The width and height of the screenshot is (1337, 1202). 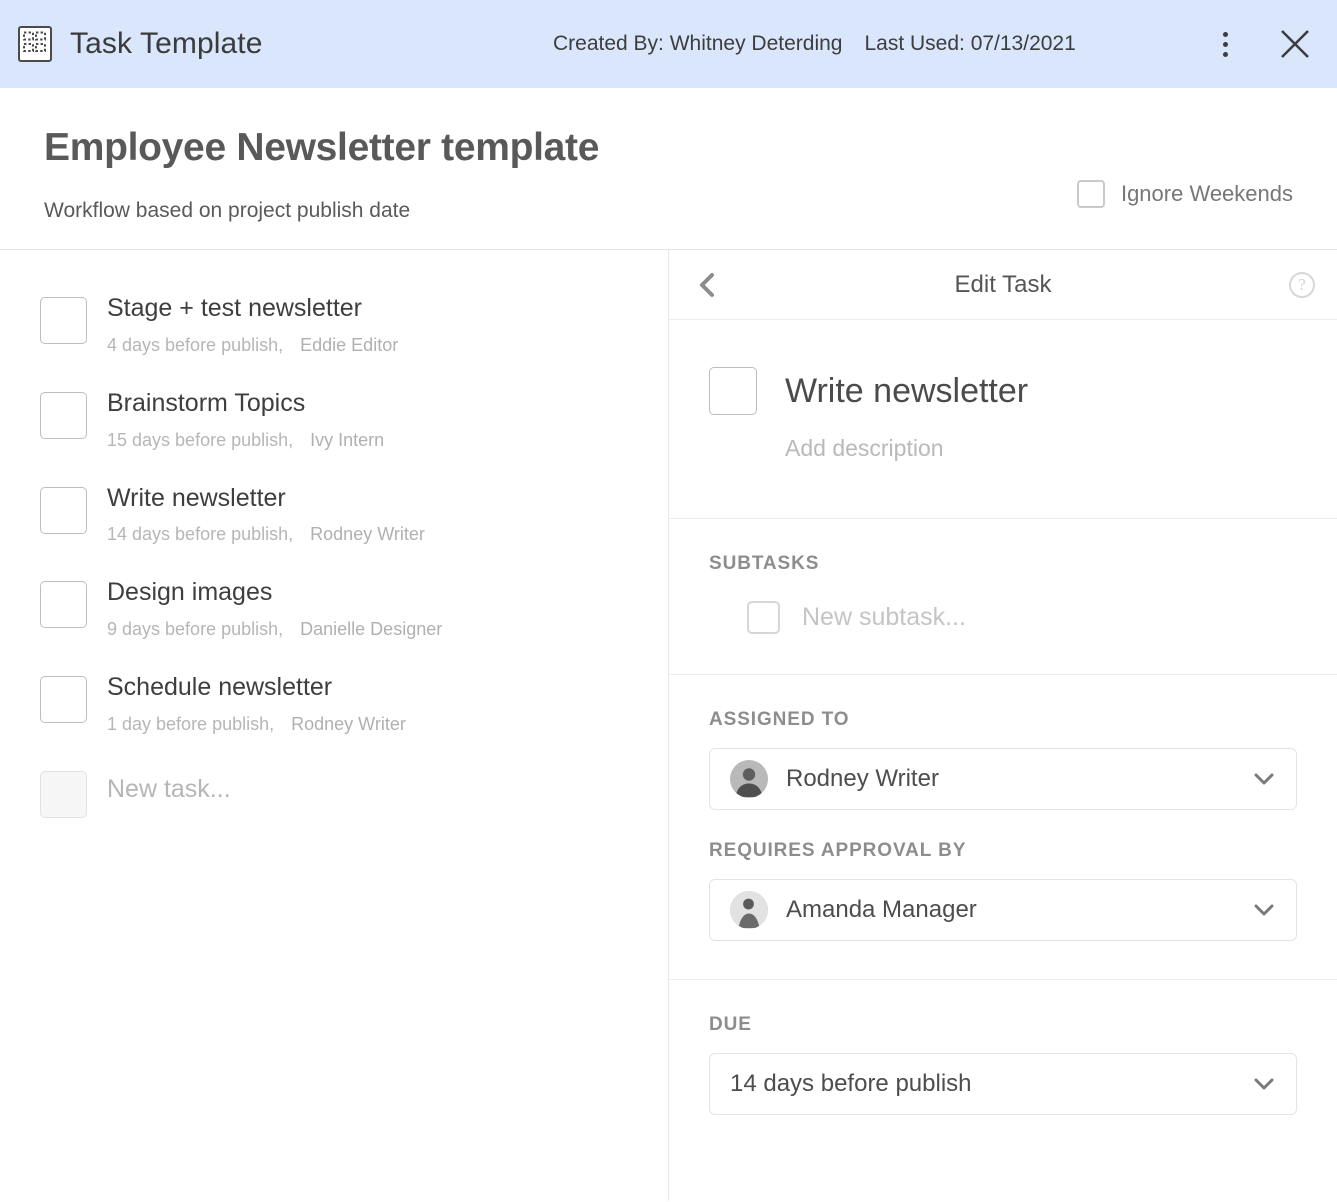 I want to click on task-meta: 14 days before publish, Rodney Writer, so click(x=266, y=534).